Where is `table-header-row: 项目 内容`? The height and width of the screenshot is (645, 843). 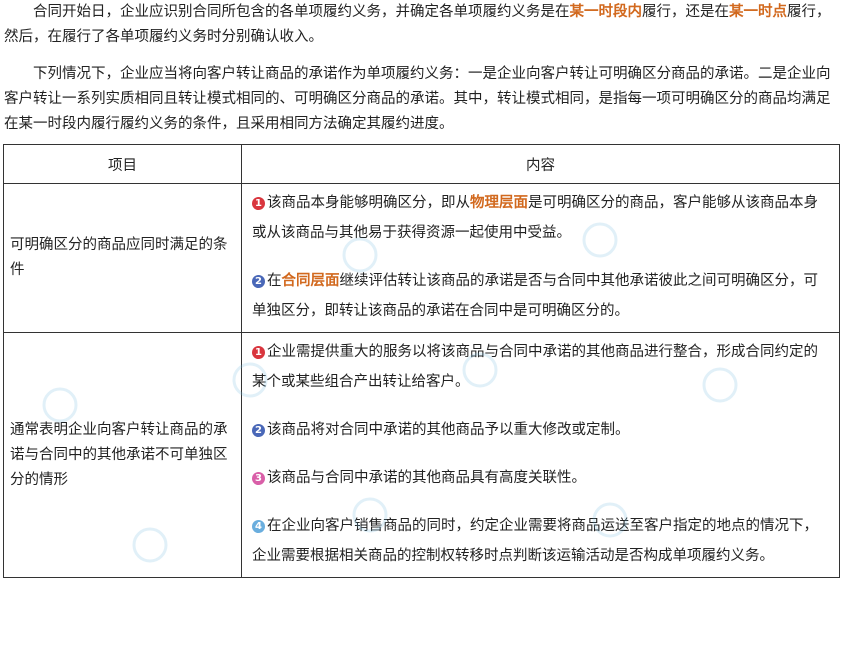
table-header-row: 项目 内容 is located at coordinates (421, 164).